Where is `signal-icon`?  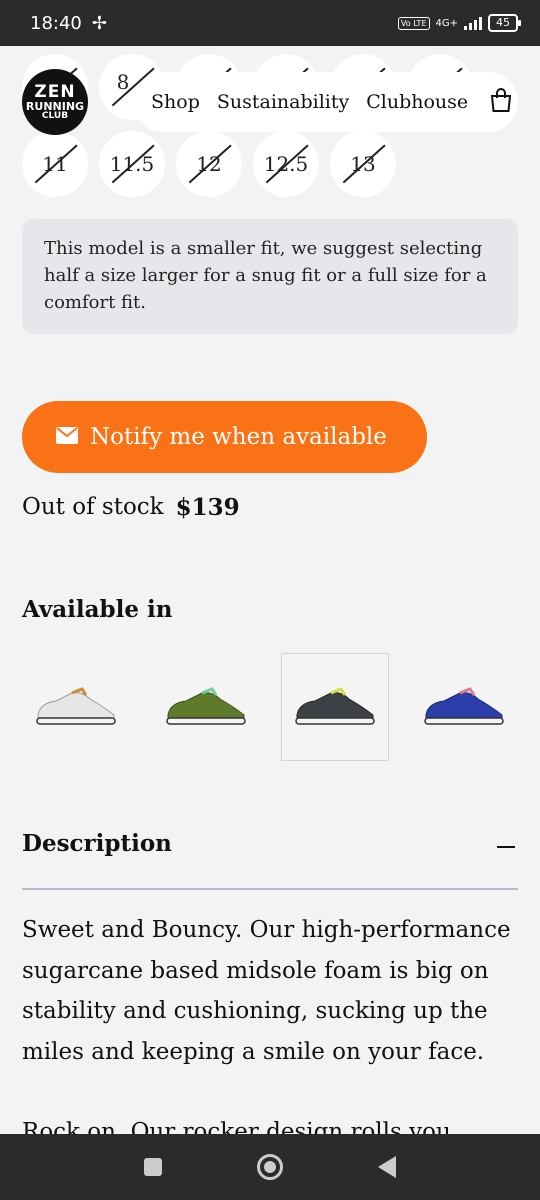
signal-icon is located at coordinates (473, 23).